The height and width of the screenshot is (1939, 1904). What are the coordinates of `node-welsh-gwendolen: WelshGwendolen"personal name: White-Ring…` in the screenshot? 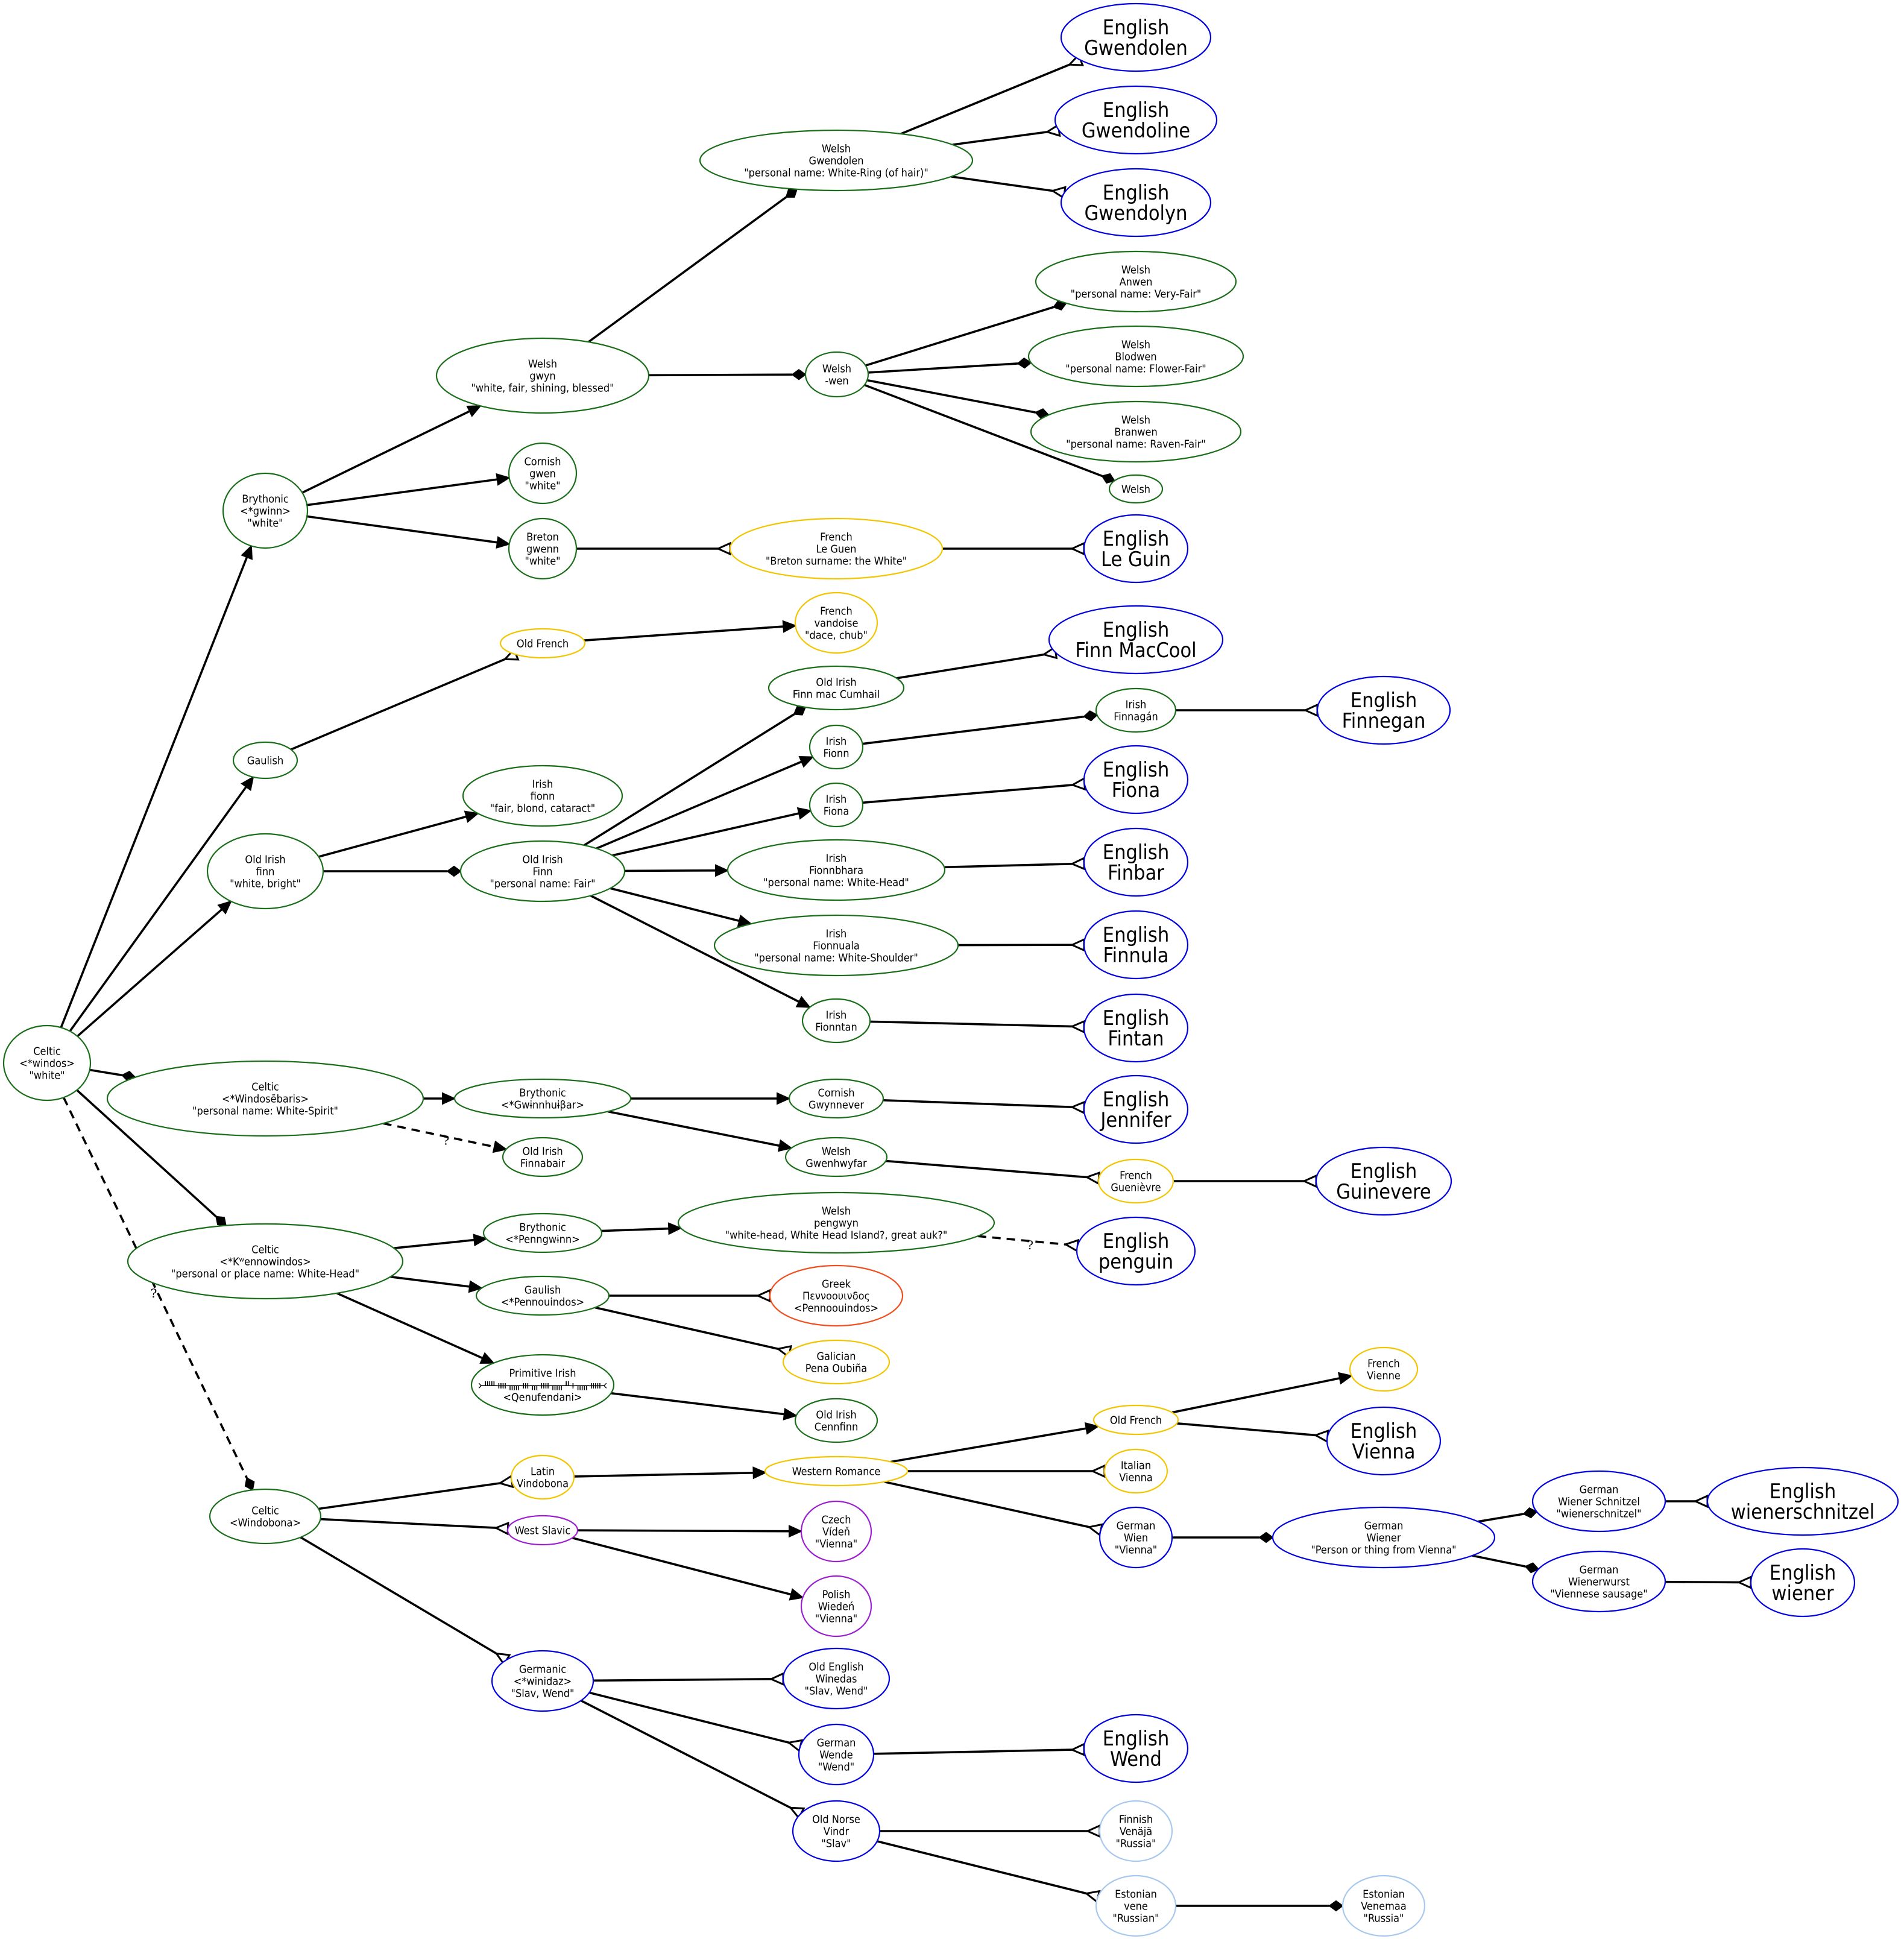 It's located at (836, 161).